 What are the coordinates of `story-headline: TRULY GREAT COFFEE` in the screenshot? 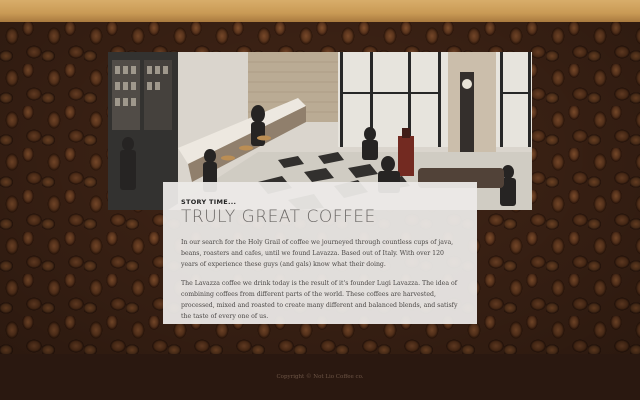 It's located at (278, 217).